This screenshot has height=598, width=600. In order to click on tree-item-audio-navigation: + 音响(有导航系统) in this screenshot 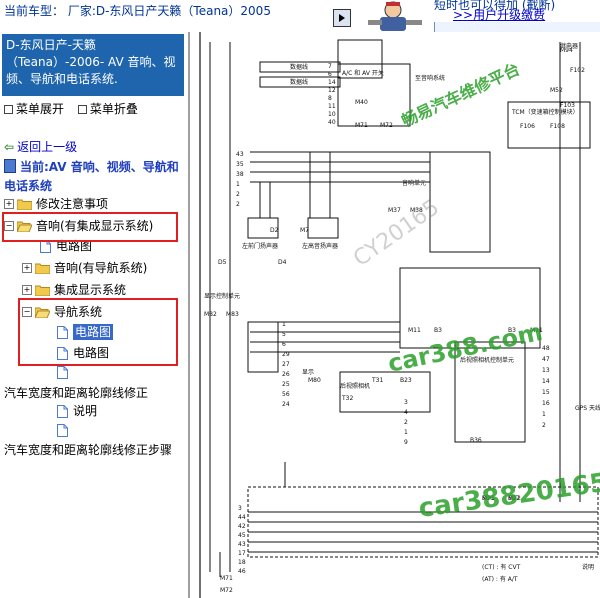, I will do `click(84, 268)`.